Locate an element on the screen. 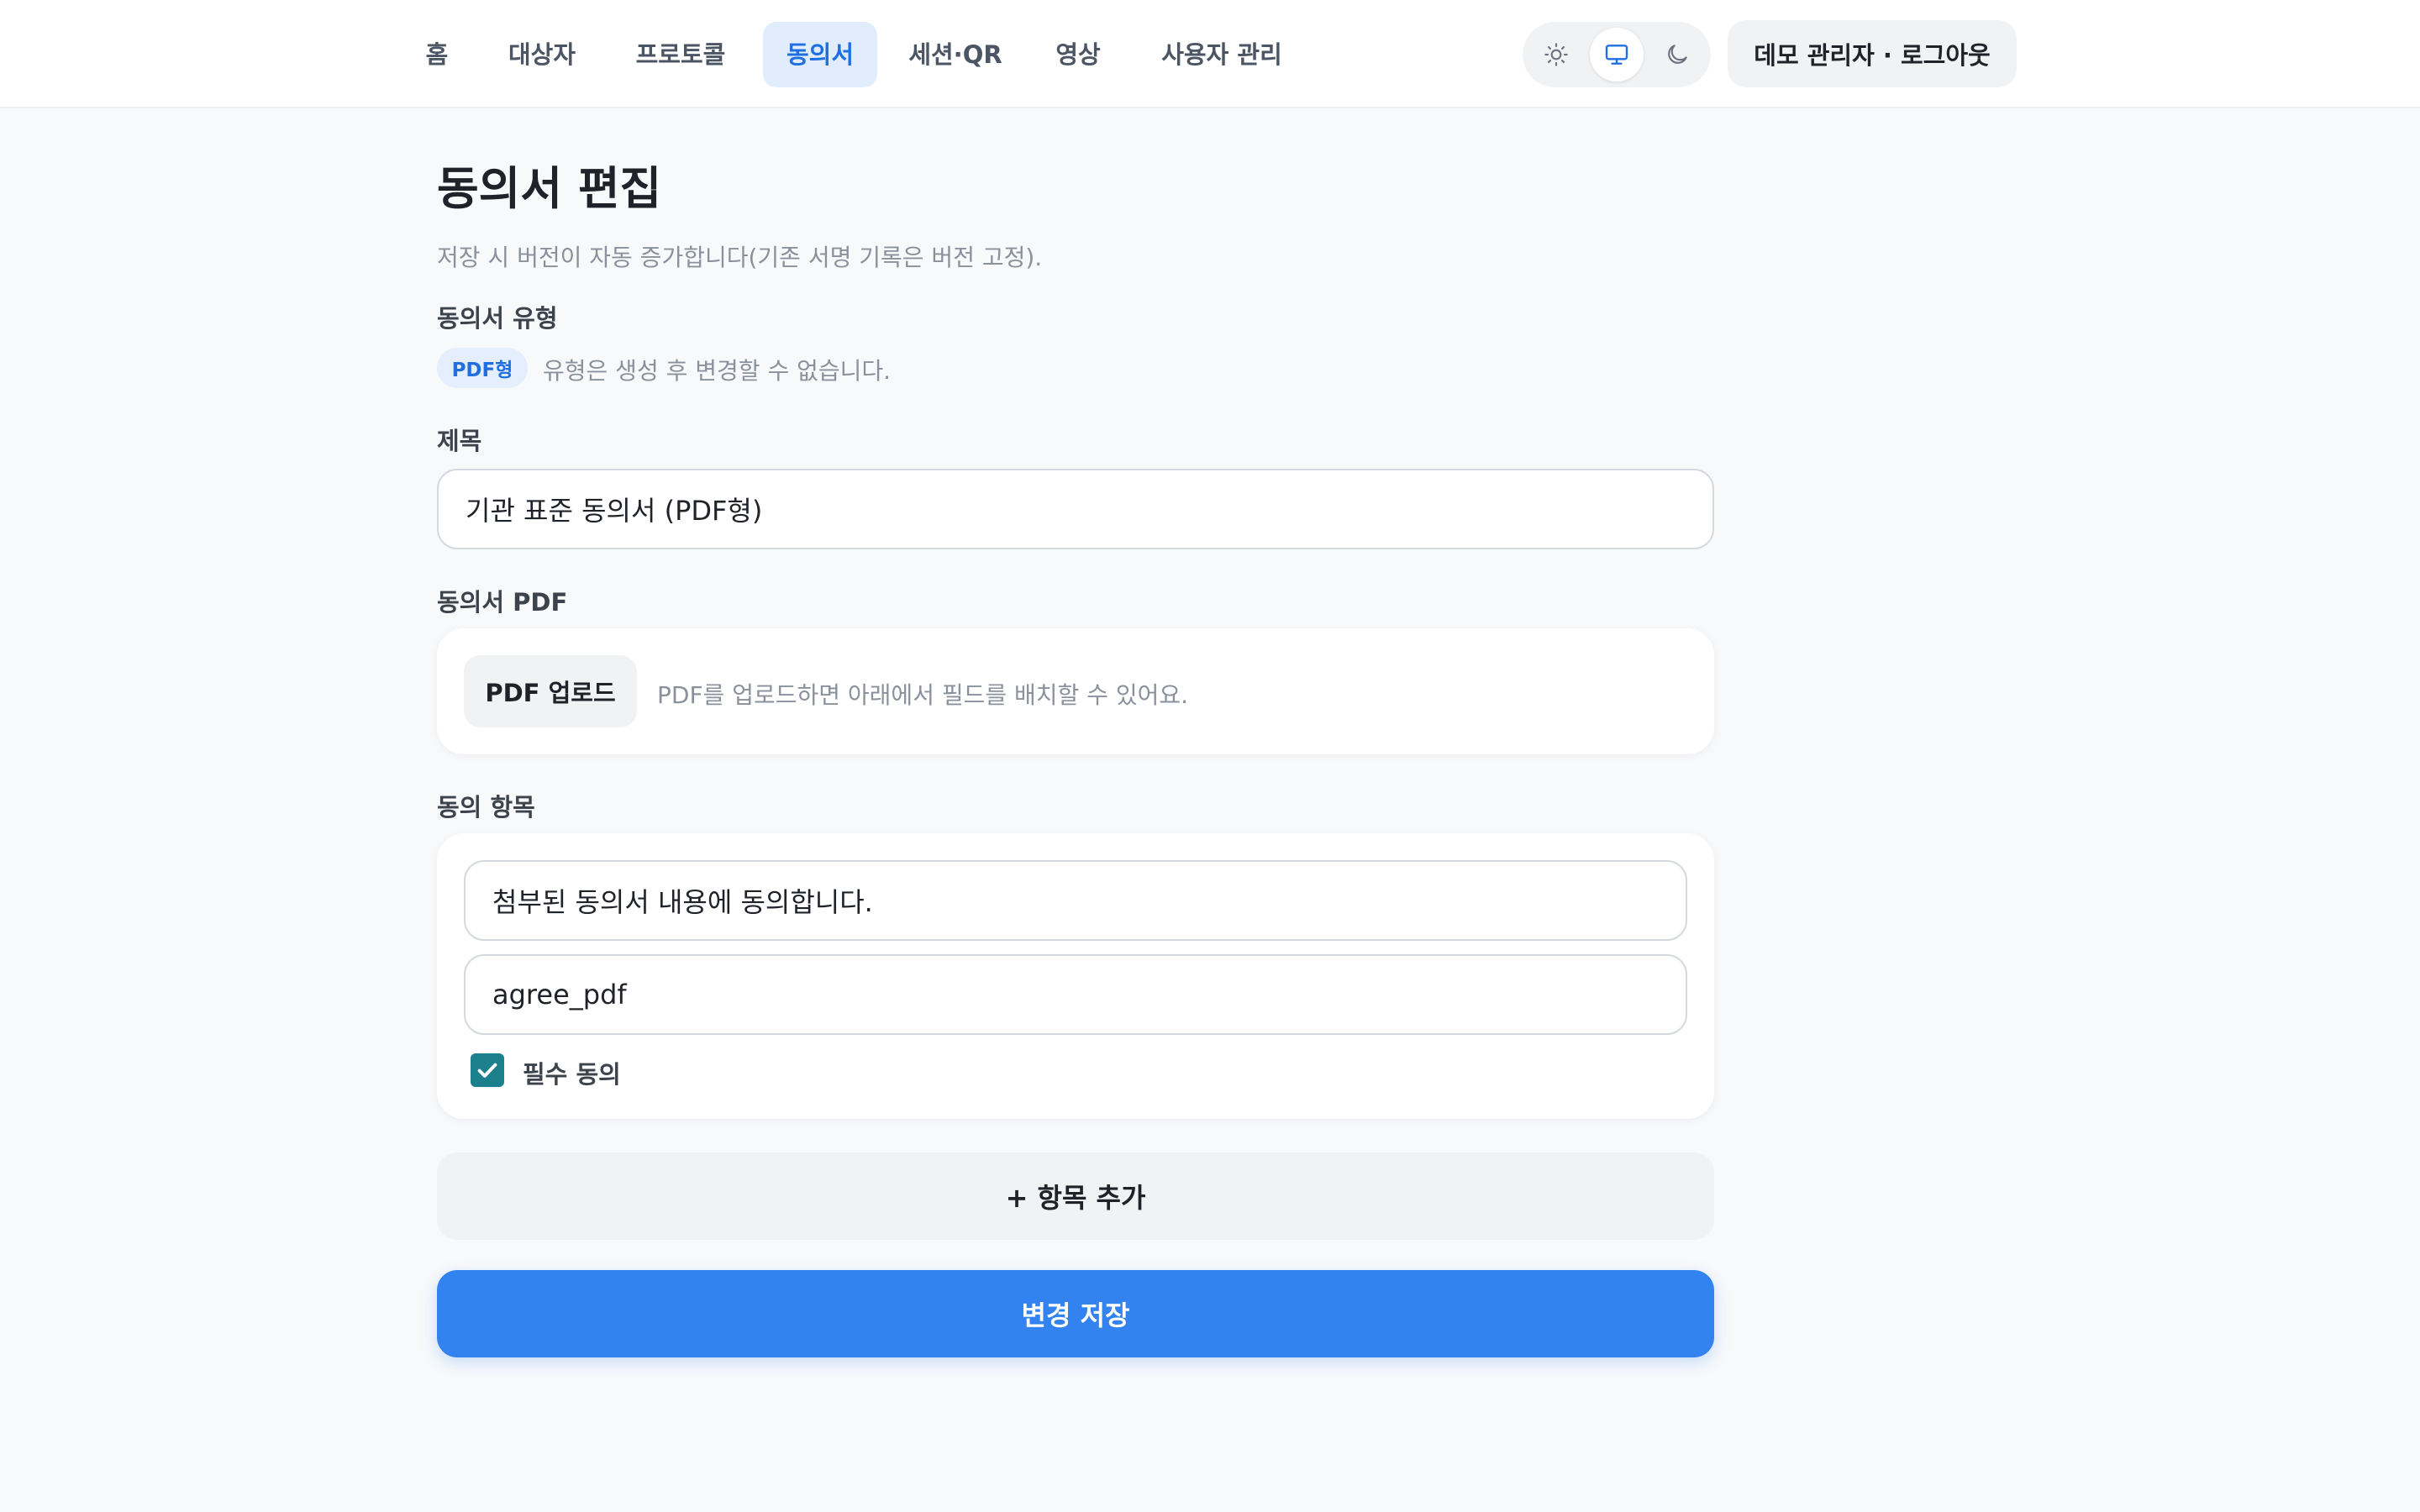 The width and height of the screenshot is (2420, 1512). consent-item-text-input: 첨부된 동의서 내용에 동의합니다. is located at coordinates (1075, 900).